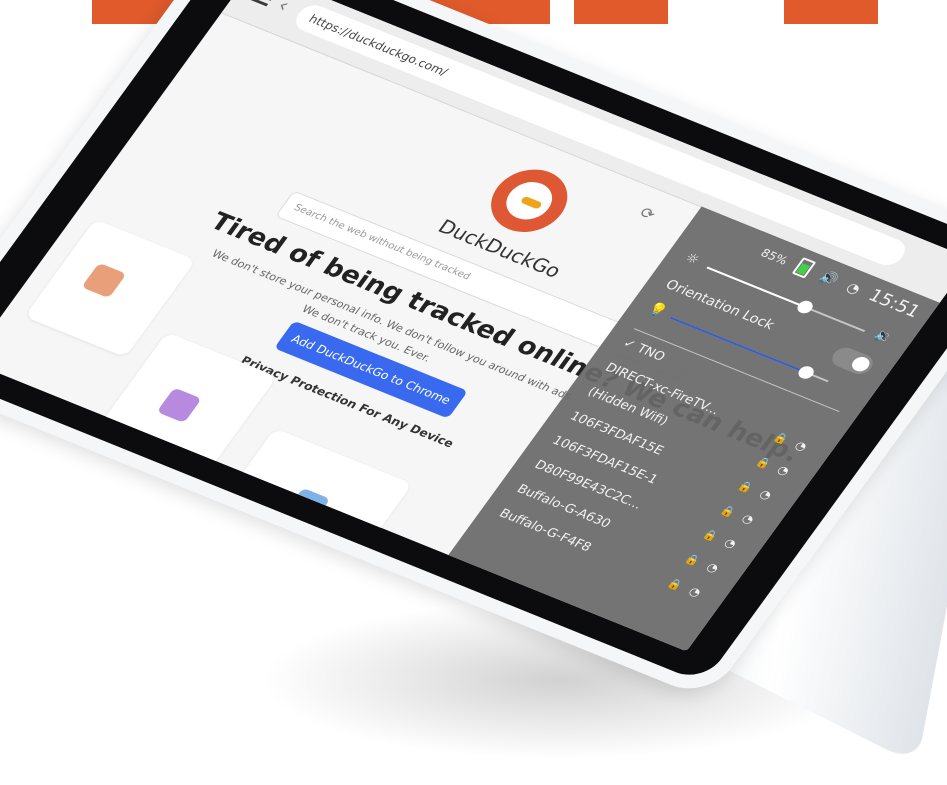  I want to click on brightness-low-icon: ☼, so click(692, 259).